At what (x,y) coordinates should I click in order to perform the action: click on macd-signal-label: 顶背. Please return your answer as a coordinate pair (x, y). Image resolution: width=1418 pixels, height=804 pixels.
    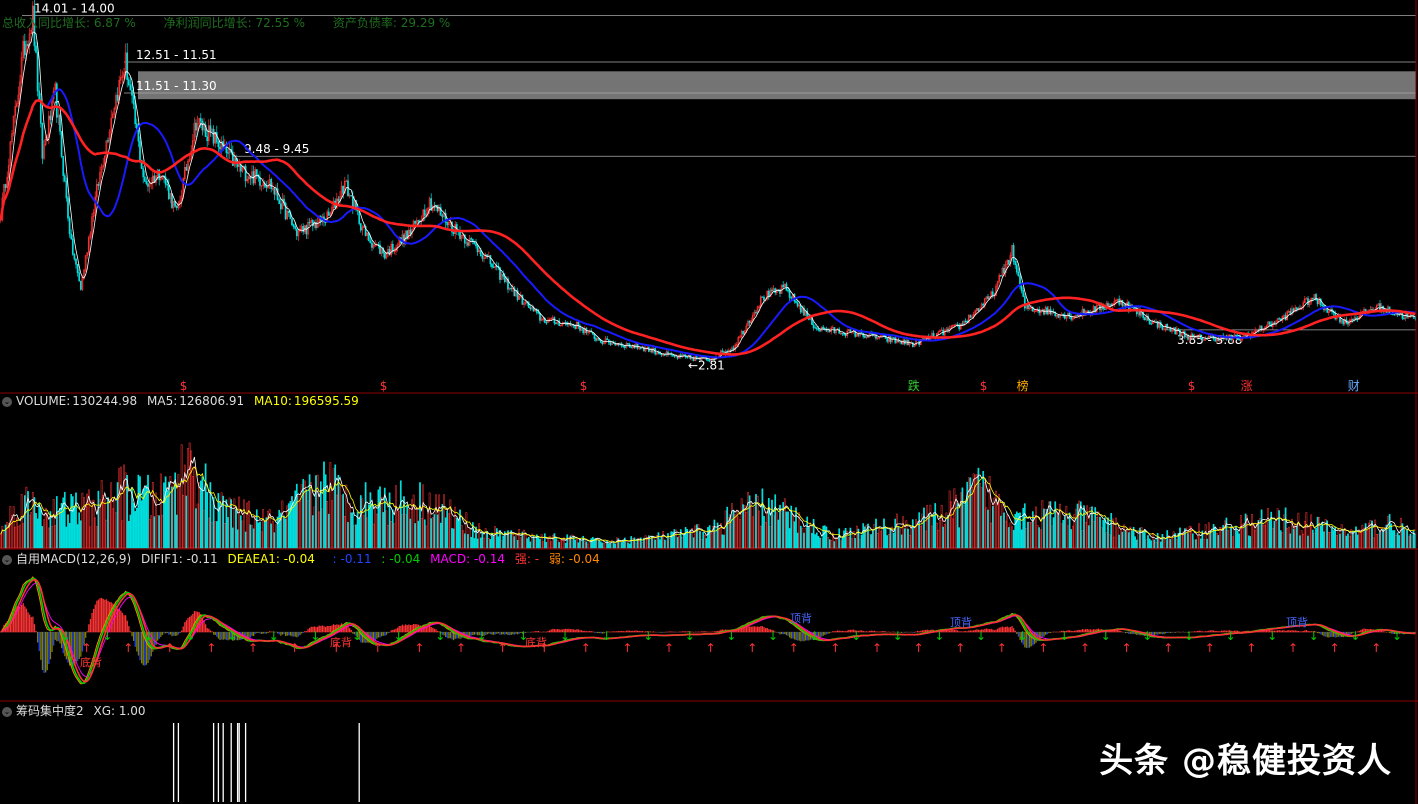
    Looking at the image, I should click on (1297, 622).